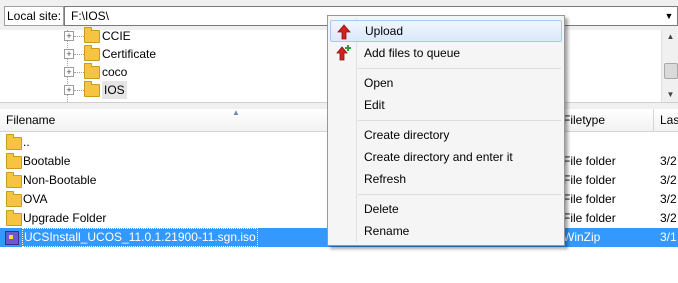  I want to click on menu-item-label: Create directory and enter it, so click(438, 157).